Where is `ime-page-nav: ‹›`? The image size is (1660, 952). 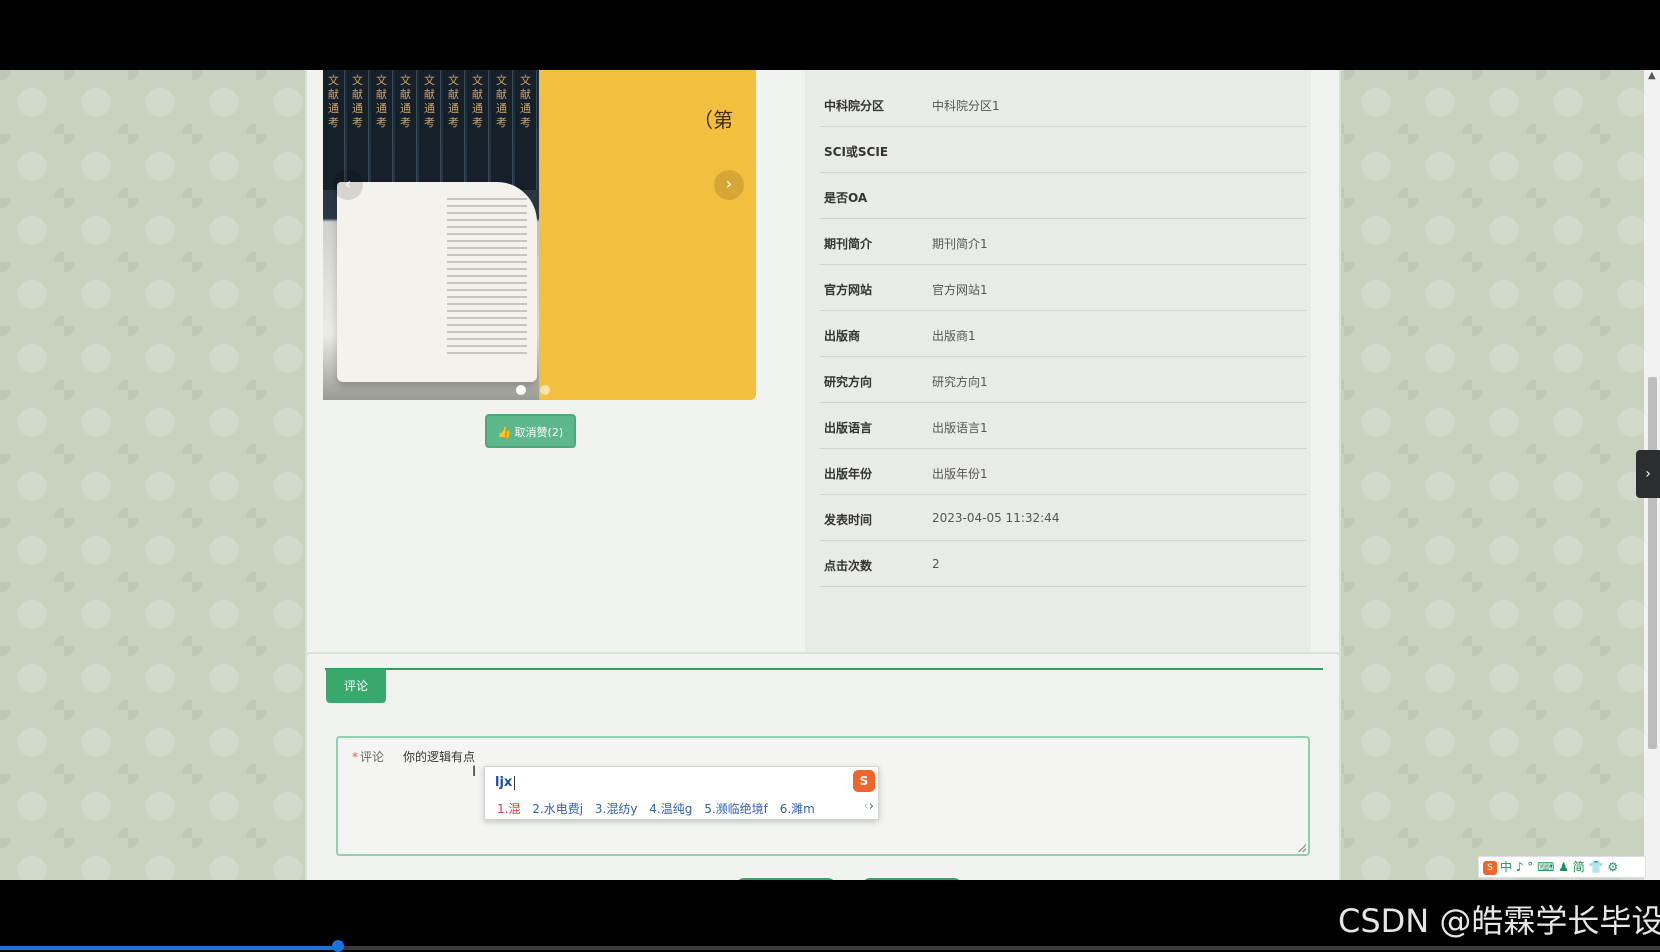 ime-page-nav: ‹› is located at coordinates (869, 806).